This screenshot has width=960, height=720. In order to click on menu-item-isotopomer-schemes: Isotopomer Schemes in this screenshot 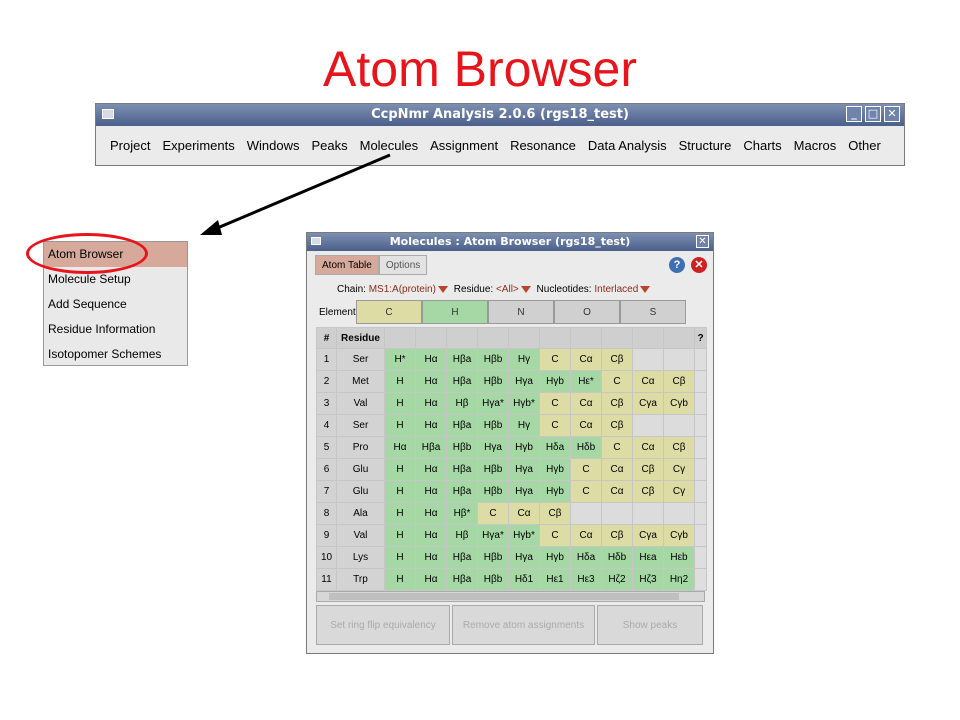, I will do `click(115, 354)`.